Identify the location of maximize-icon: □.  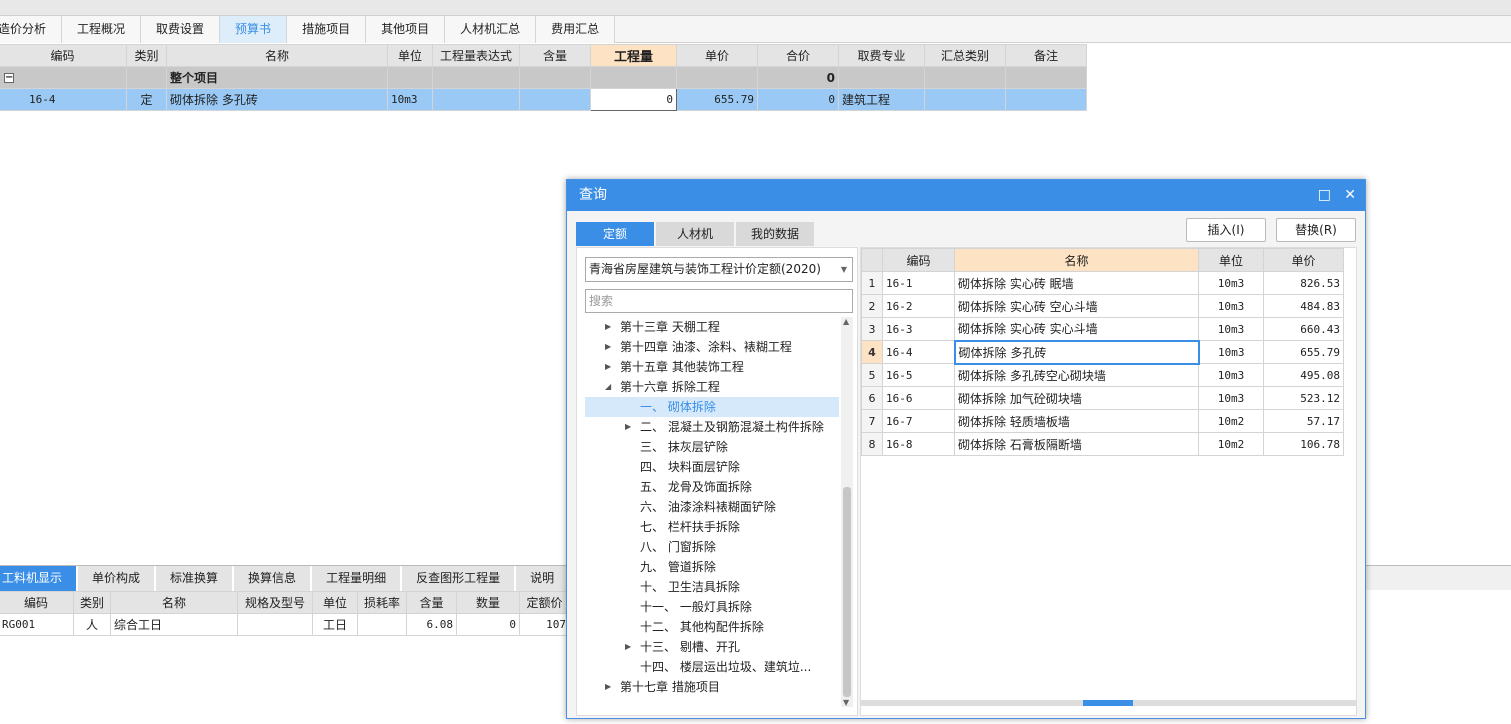
(1324, 195).